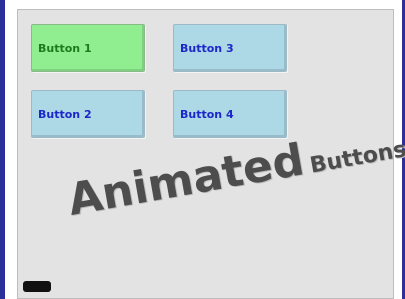 The image size is (405, 299). Describe the element at coordinates (65, 114) in the screenshot. I see `button-2-label: Button 2` at that location.